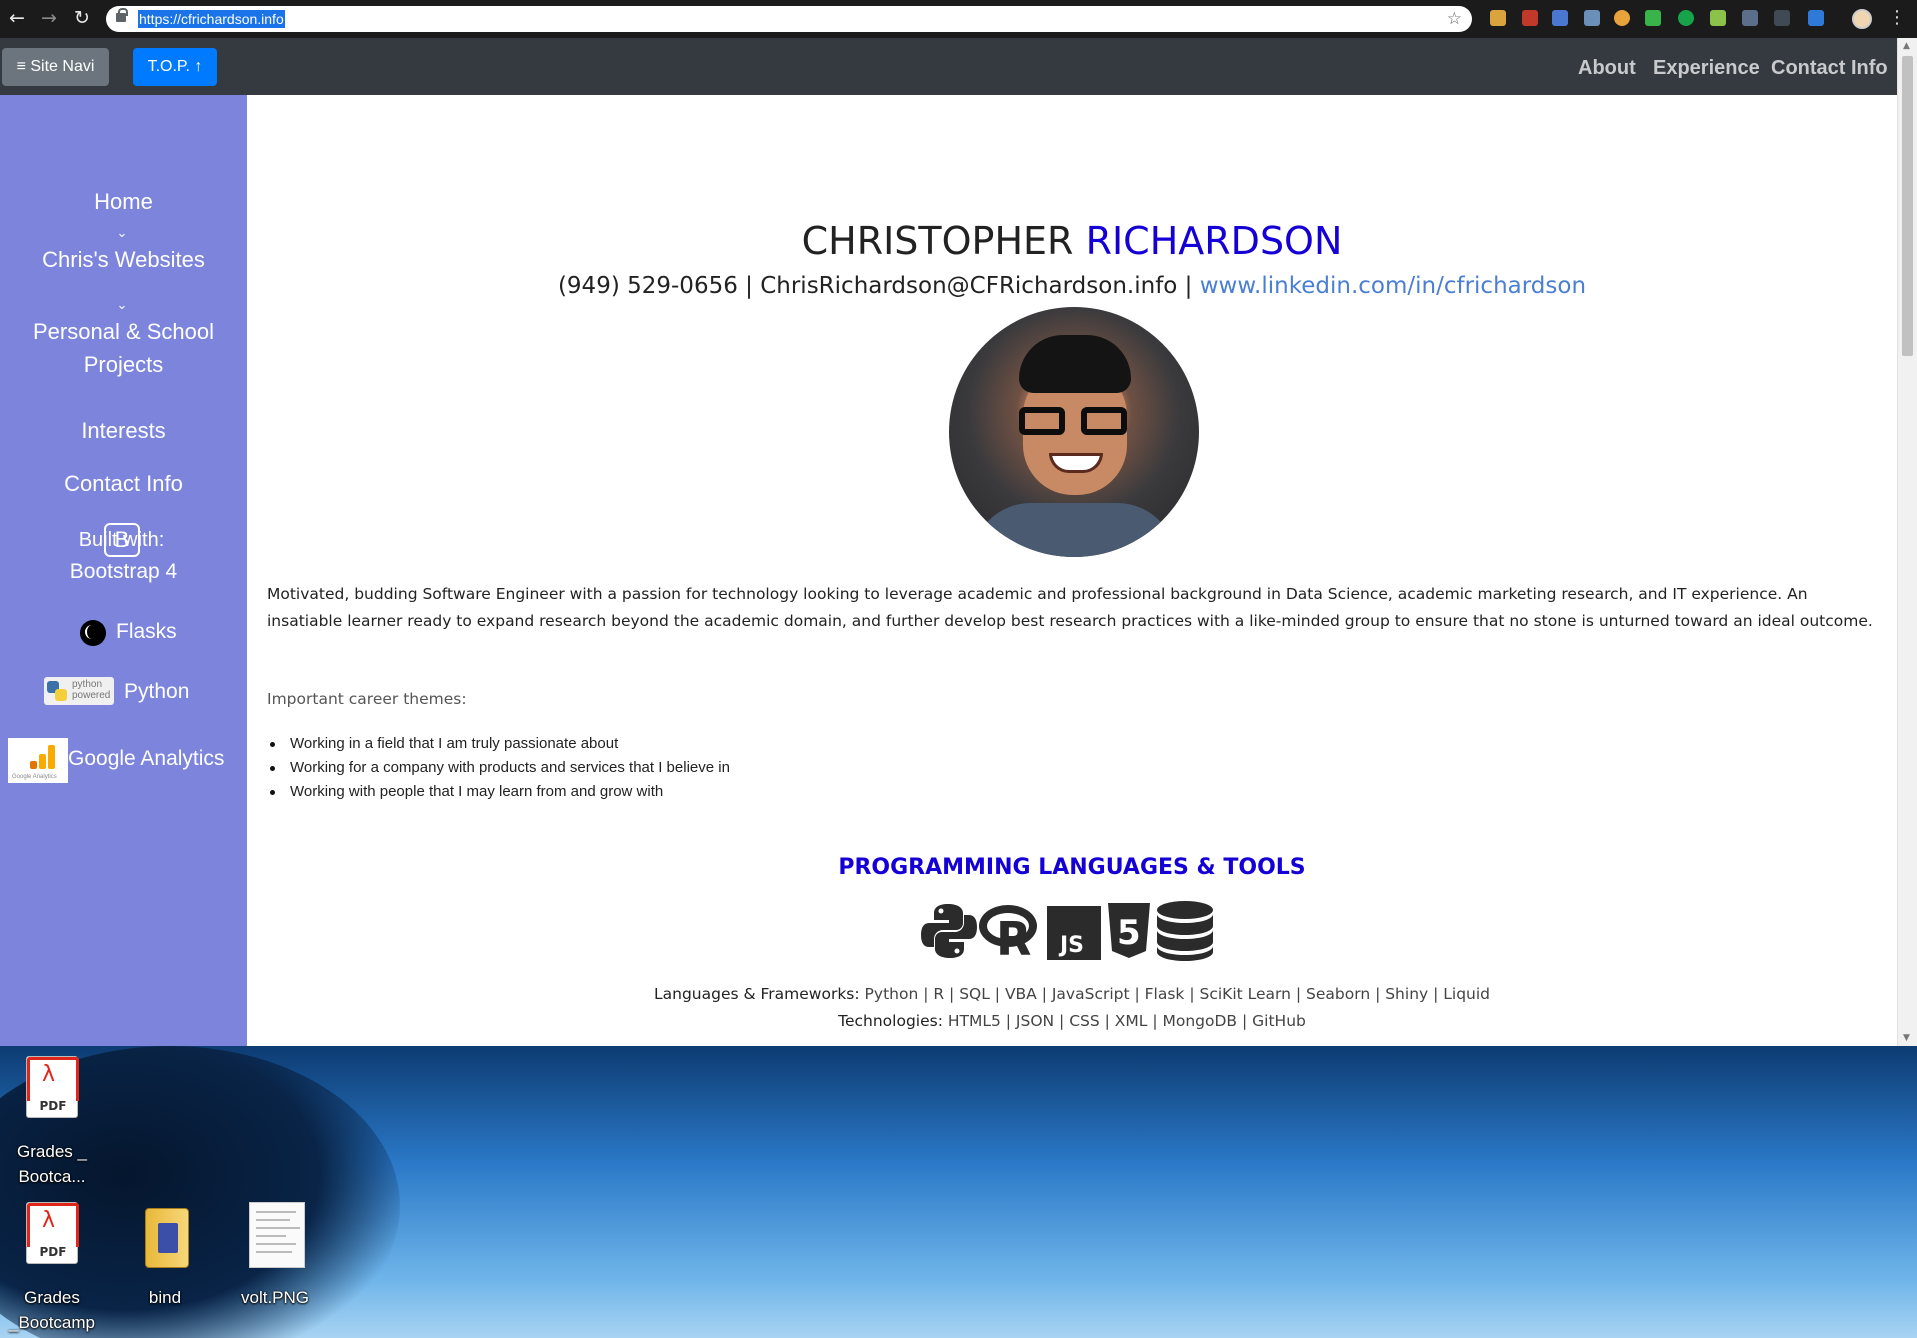 The image size is (1917, 1338). I want to click on google-analytics-label: Google Analytics, so click(146, 758).